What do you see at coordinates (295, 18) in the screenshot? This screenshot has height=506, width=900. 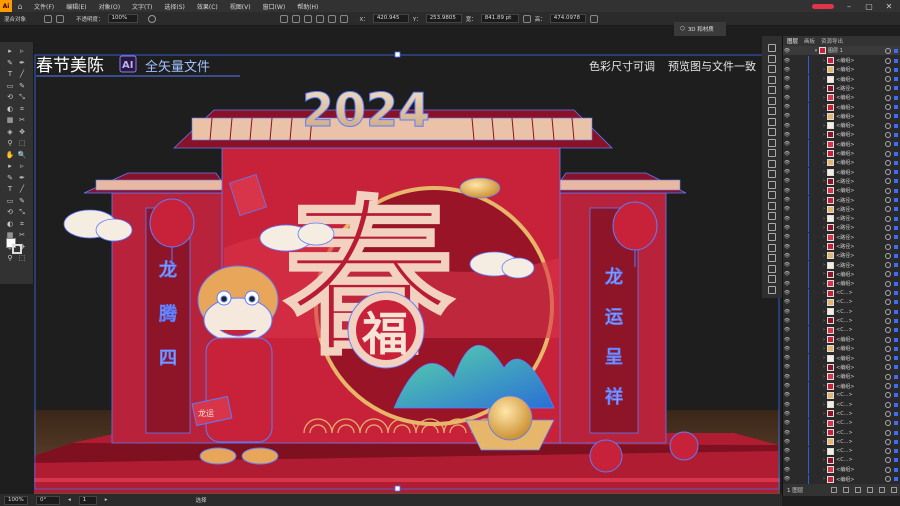 I see `distribute-icon` at bounding box center [295, 18].